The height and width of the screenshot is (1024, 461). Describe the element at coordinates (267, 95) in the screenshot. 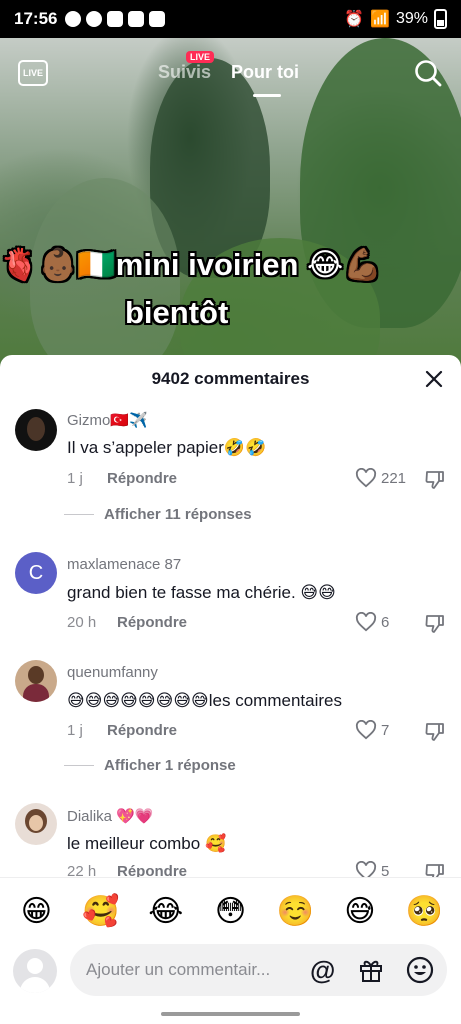

I see `active-tab-indicator` at that location.